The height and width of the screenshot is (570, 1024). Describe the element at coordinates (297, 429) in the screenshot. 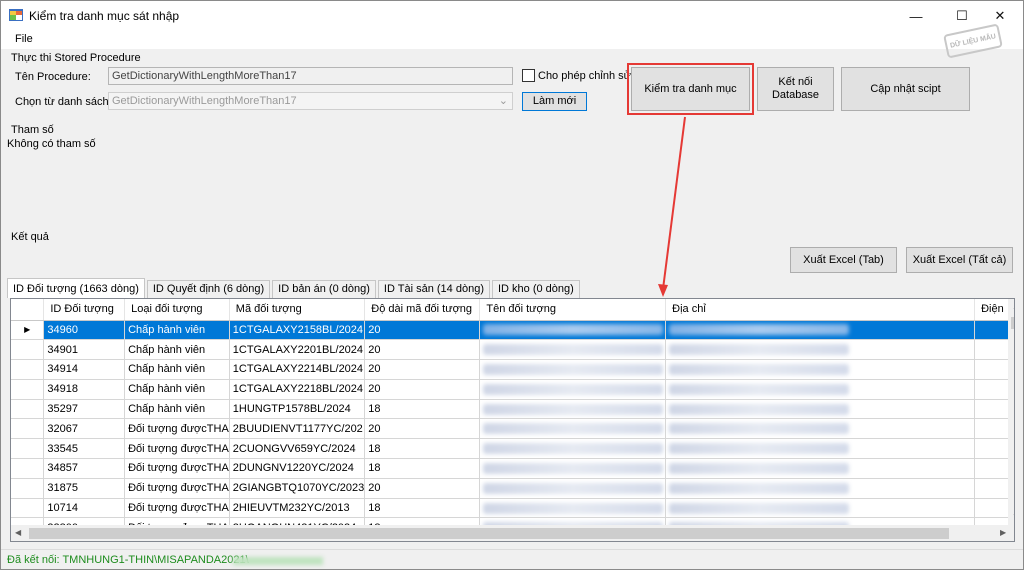

I see `cell-code: 2BUUDIENVT1177YC/202` at that location.